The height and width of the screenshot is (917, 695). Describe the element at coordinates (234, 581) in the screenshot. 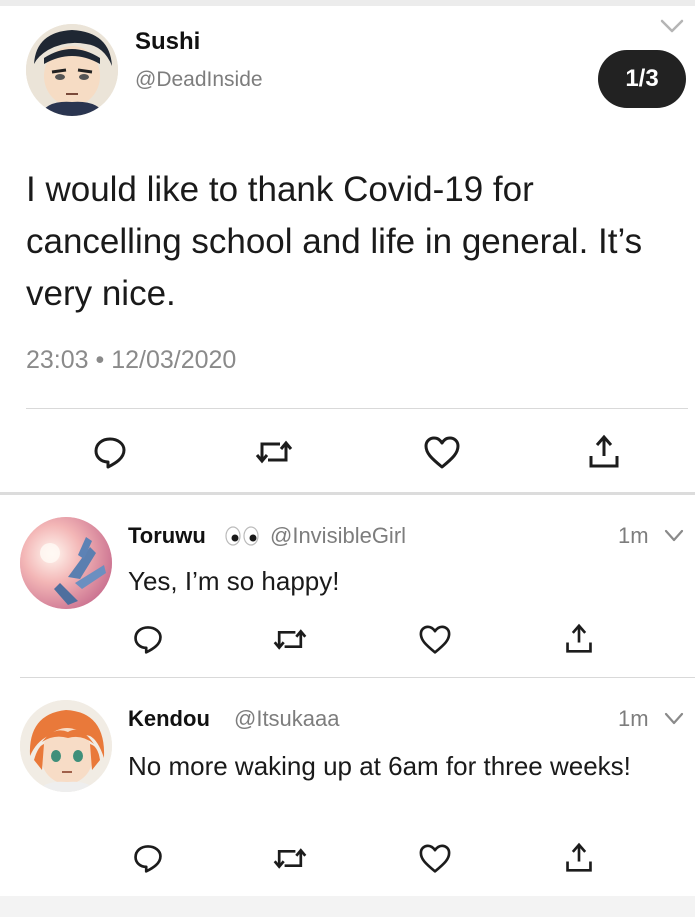

I see `reply-text: Yes, I’m so happy!` at that location.